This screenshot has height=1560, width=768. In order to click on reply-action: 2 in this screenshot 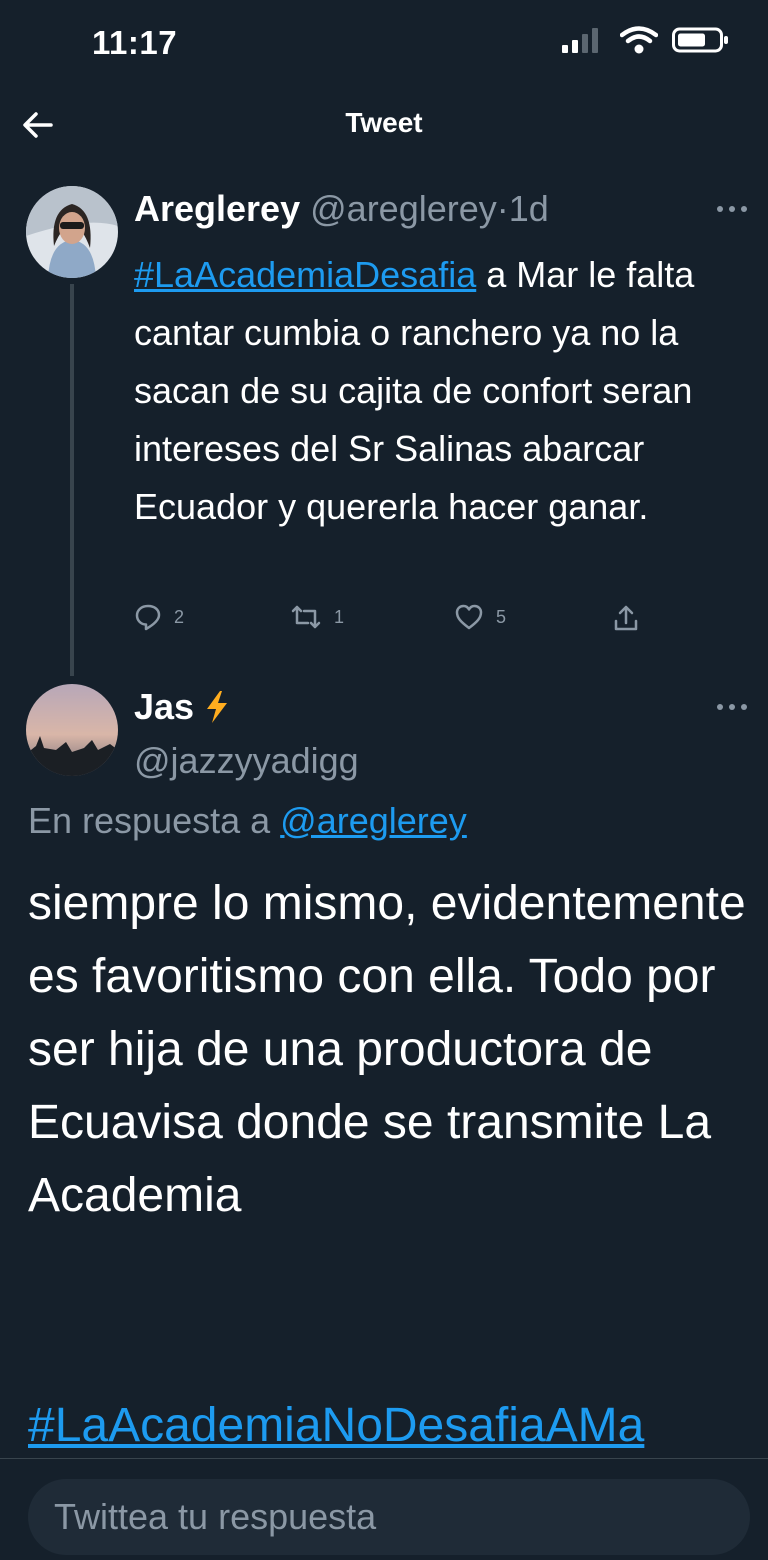, I will do `click(159, 617)`.